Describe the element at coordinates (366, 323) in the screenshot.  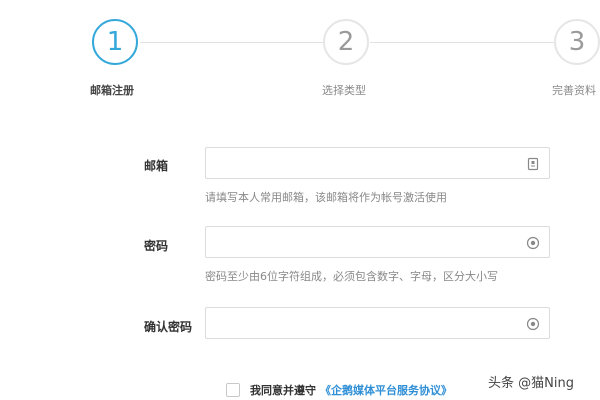
I see `confirm-password-input` at that location.